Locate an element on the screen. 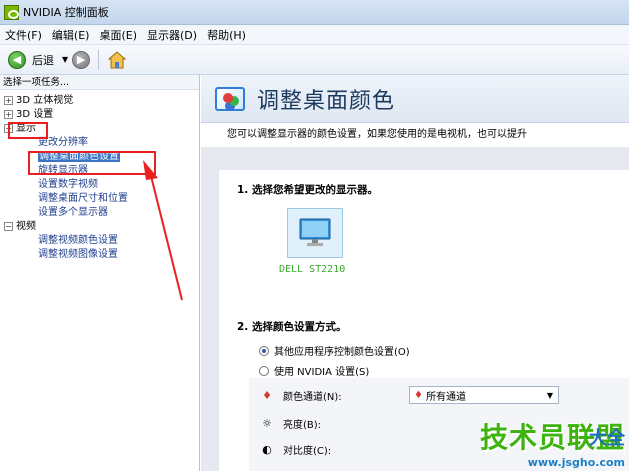 Image resolution: width=629 pixels, height=471 pixels. contrast-label: 对比度(C): is located at coordinates (307, 451).